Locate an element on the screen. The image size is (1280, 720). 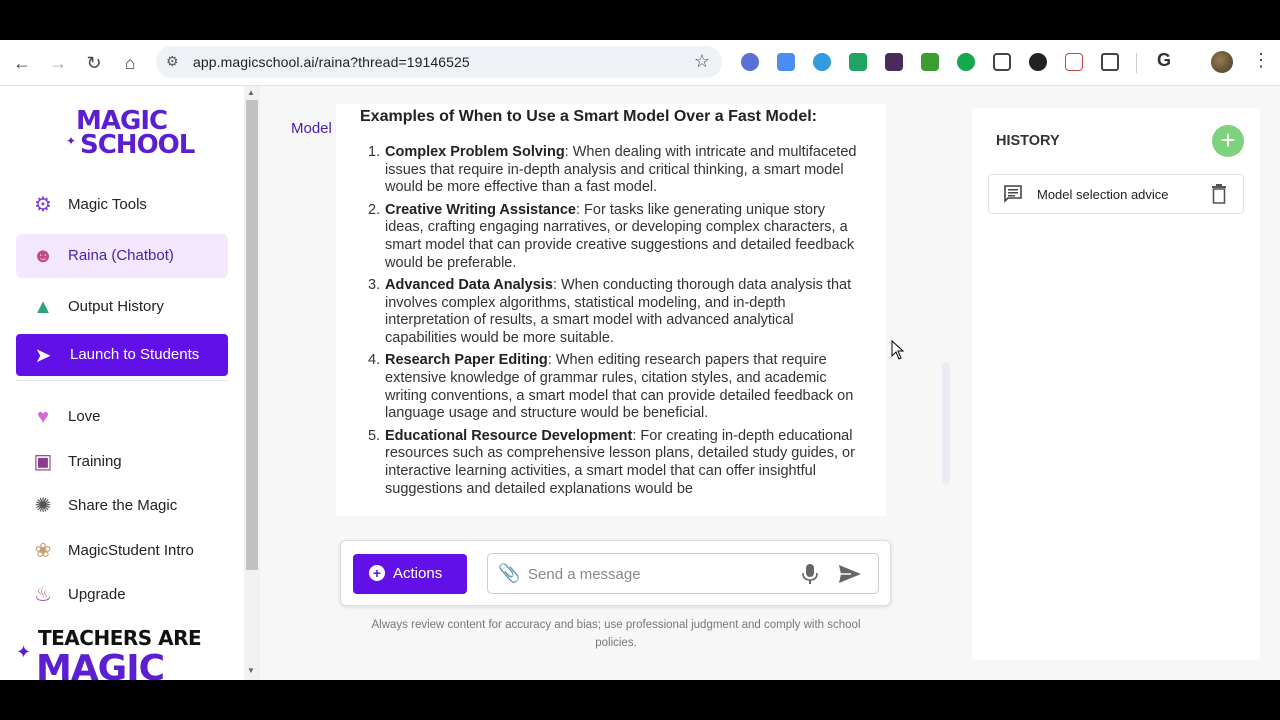
slogan-line2: MAGIC is located at coordinates (100, 664).